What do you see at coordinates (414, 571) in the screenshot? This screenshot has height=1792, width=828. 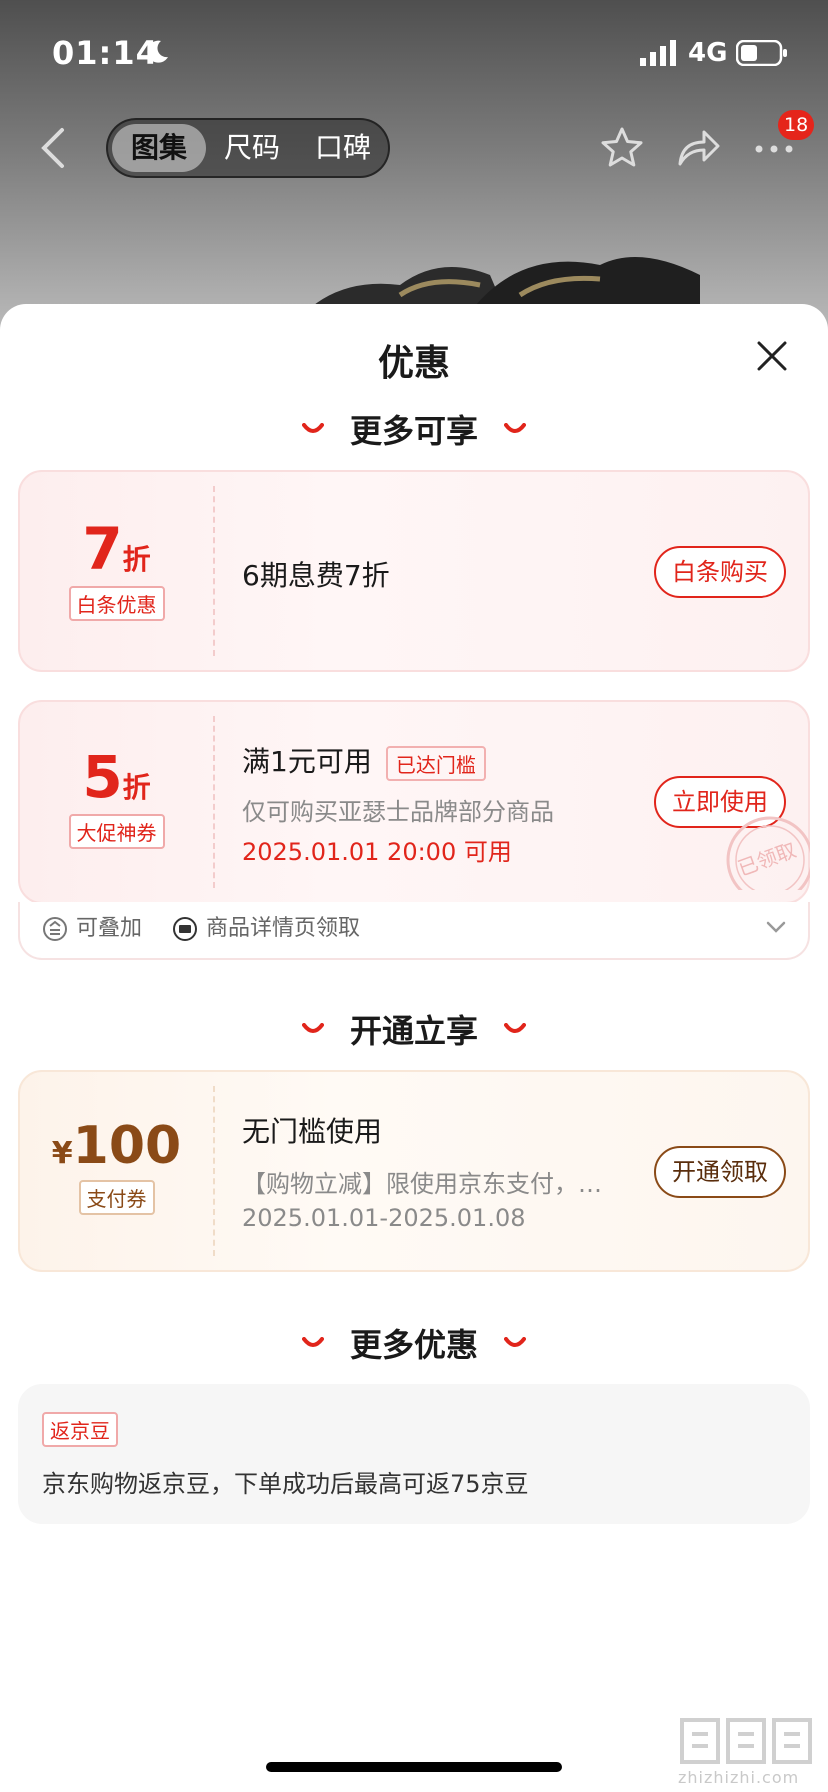 I see `baitiao-offer-card: 7折 白条优惠 6期息费7折 白条购买` at bounding box center [414, 571].